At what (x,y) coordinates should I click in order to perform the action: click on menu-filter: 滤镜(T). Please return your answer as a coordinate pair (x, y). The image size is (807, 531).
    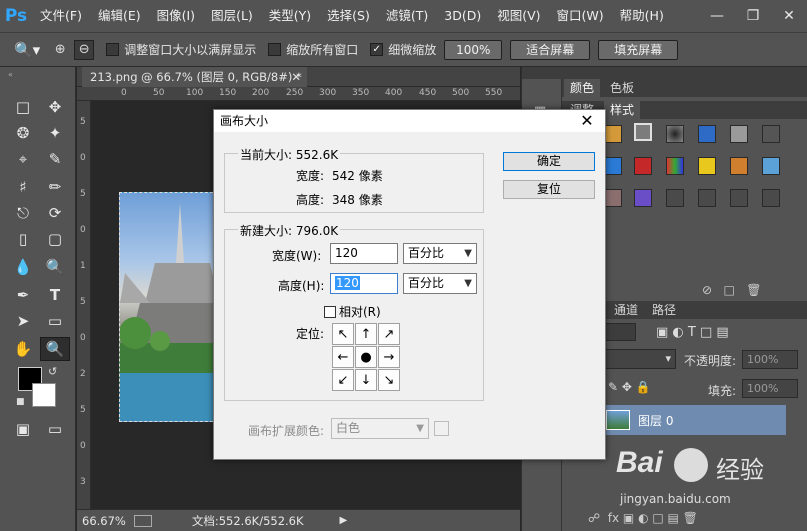
    Looking at the image, I should click on (407, 16).